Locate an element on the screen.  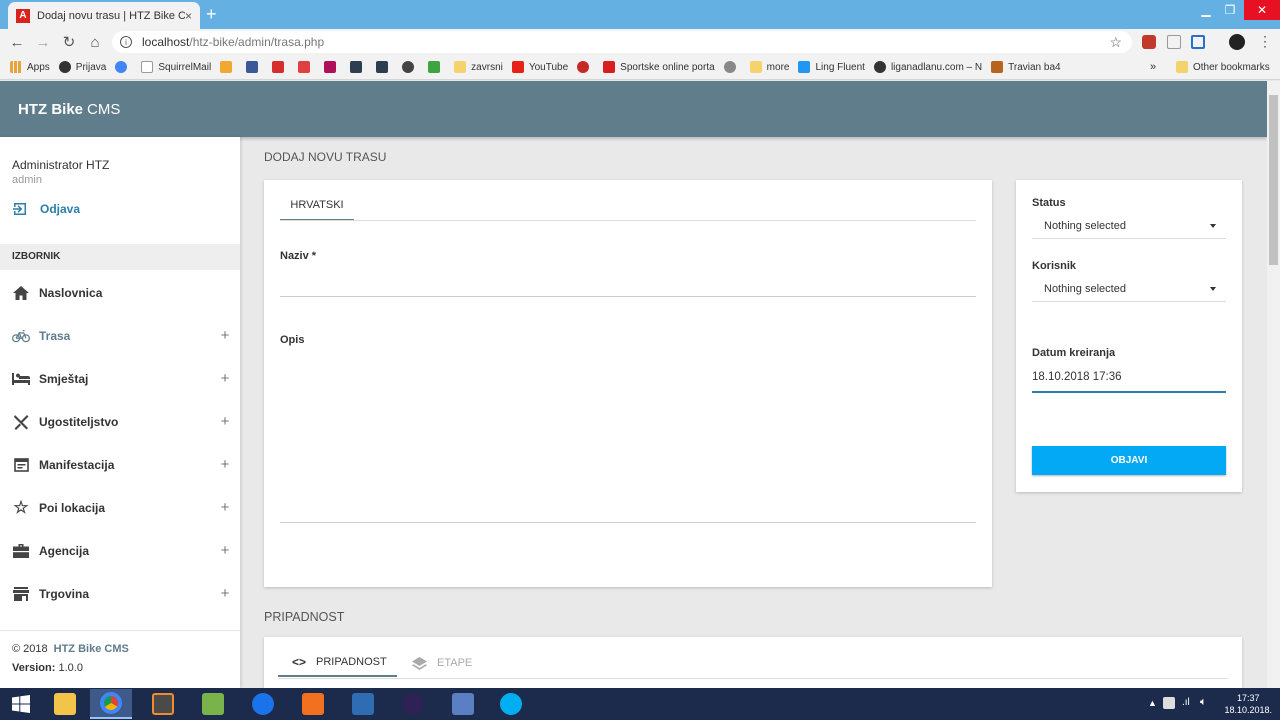
minimize-icon: ▁ is located at coordinates (1206, 10).